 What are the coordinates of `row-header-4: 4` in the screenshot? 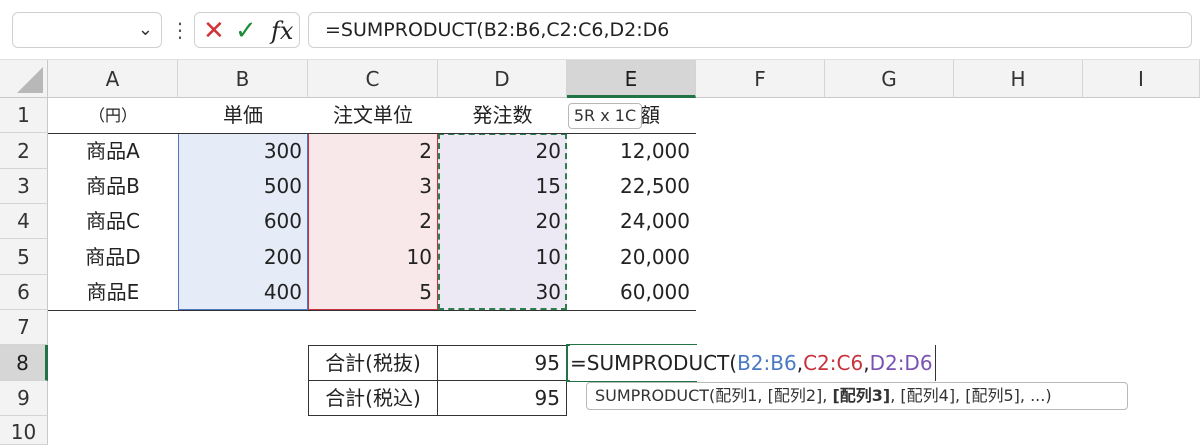 It's located at (24, 221).